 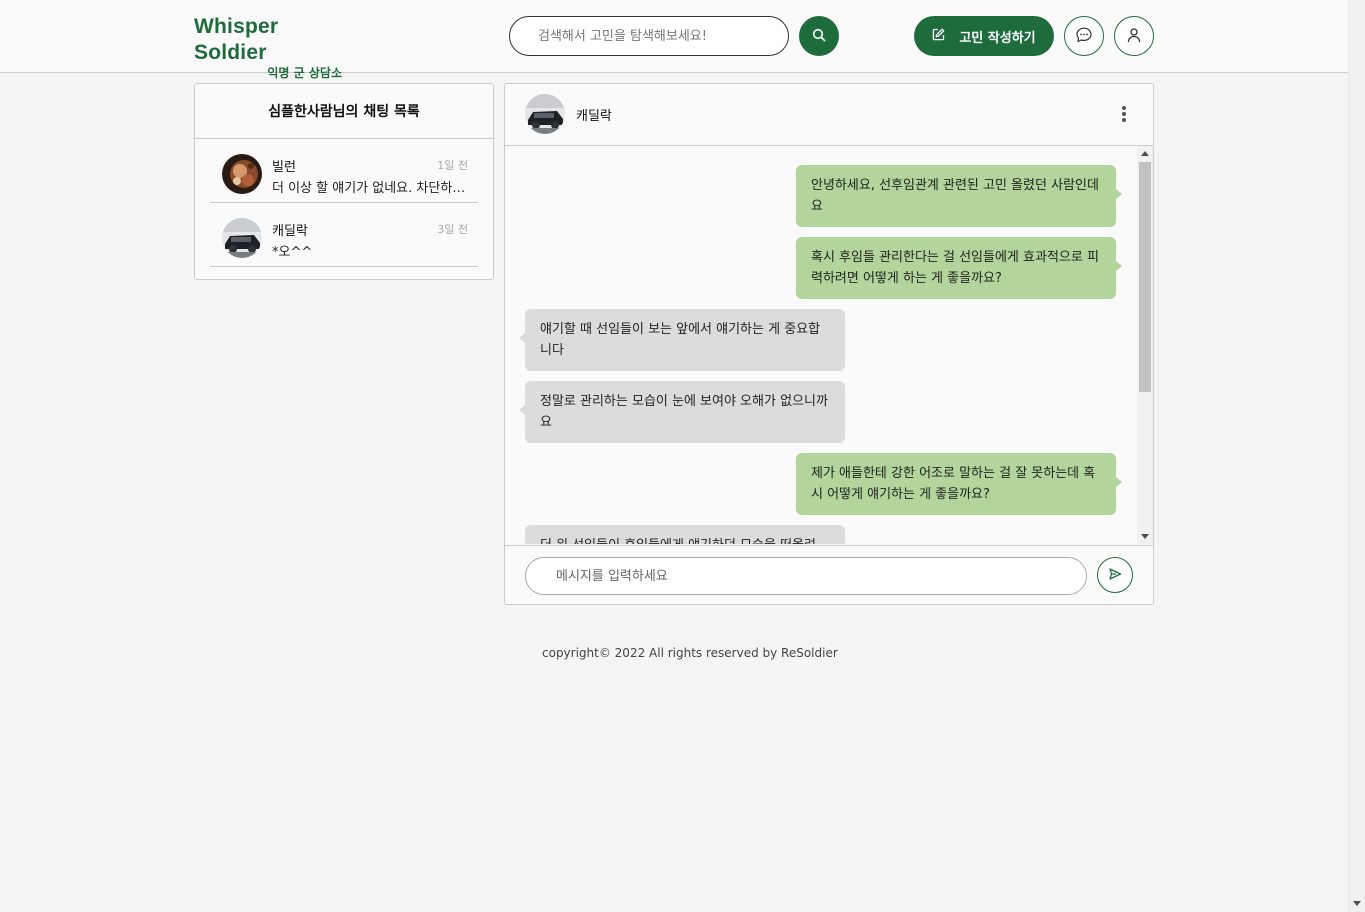 I want to click on top-header: Whisper Soldier 익명 군 상담소 고민 작성하기, so click(x=674, y=40).